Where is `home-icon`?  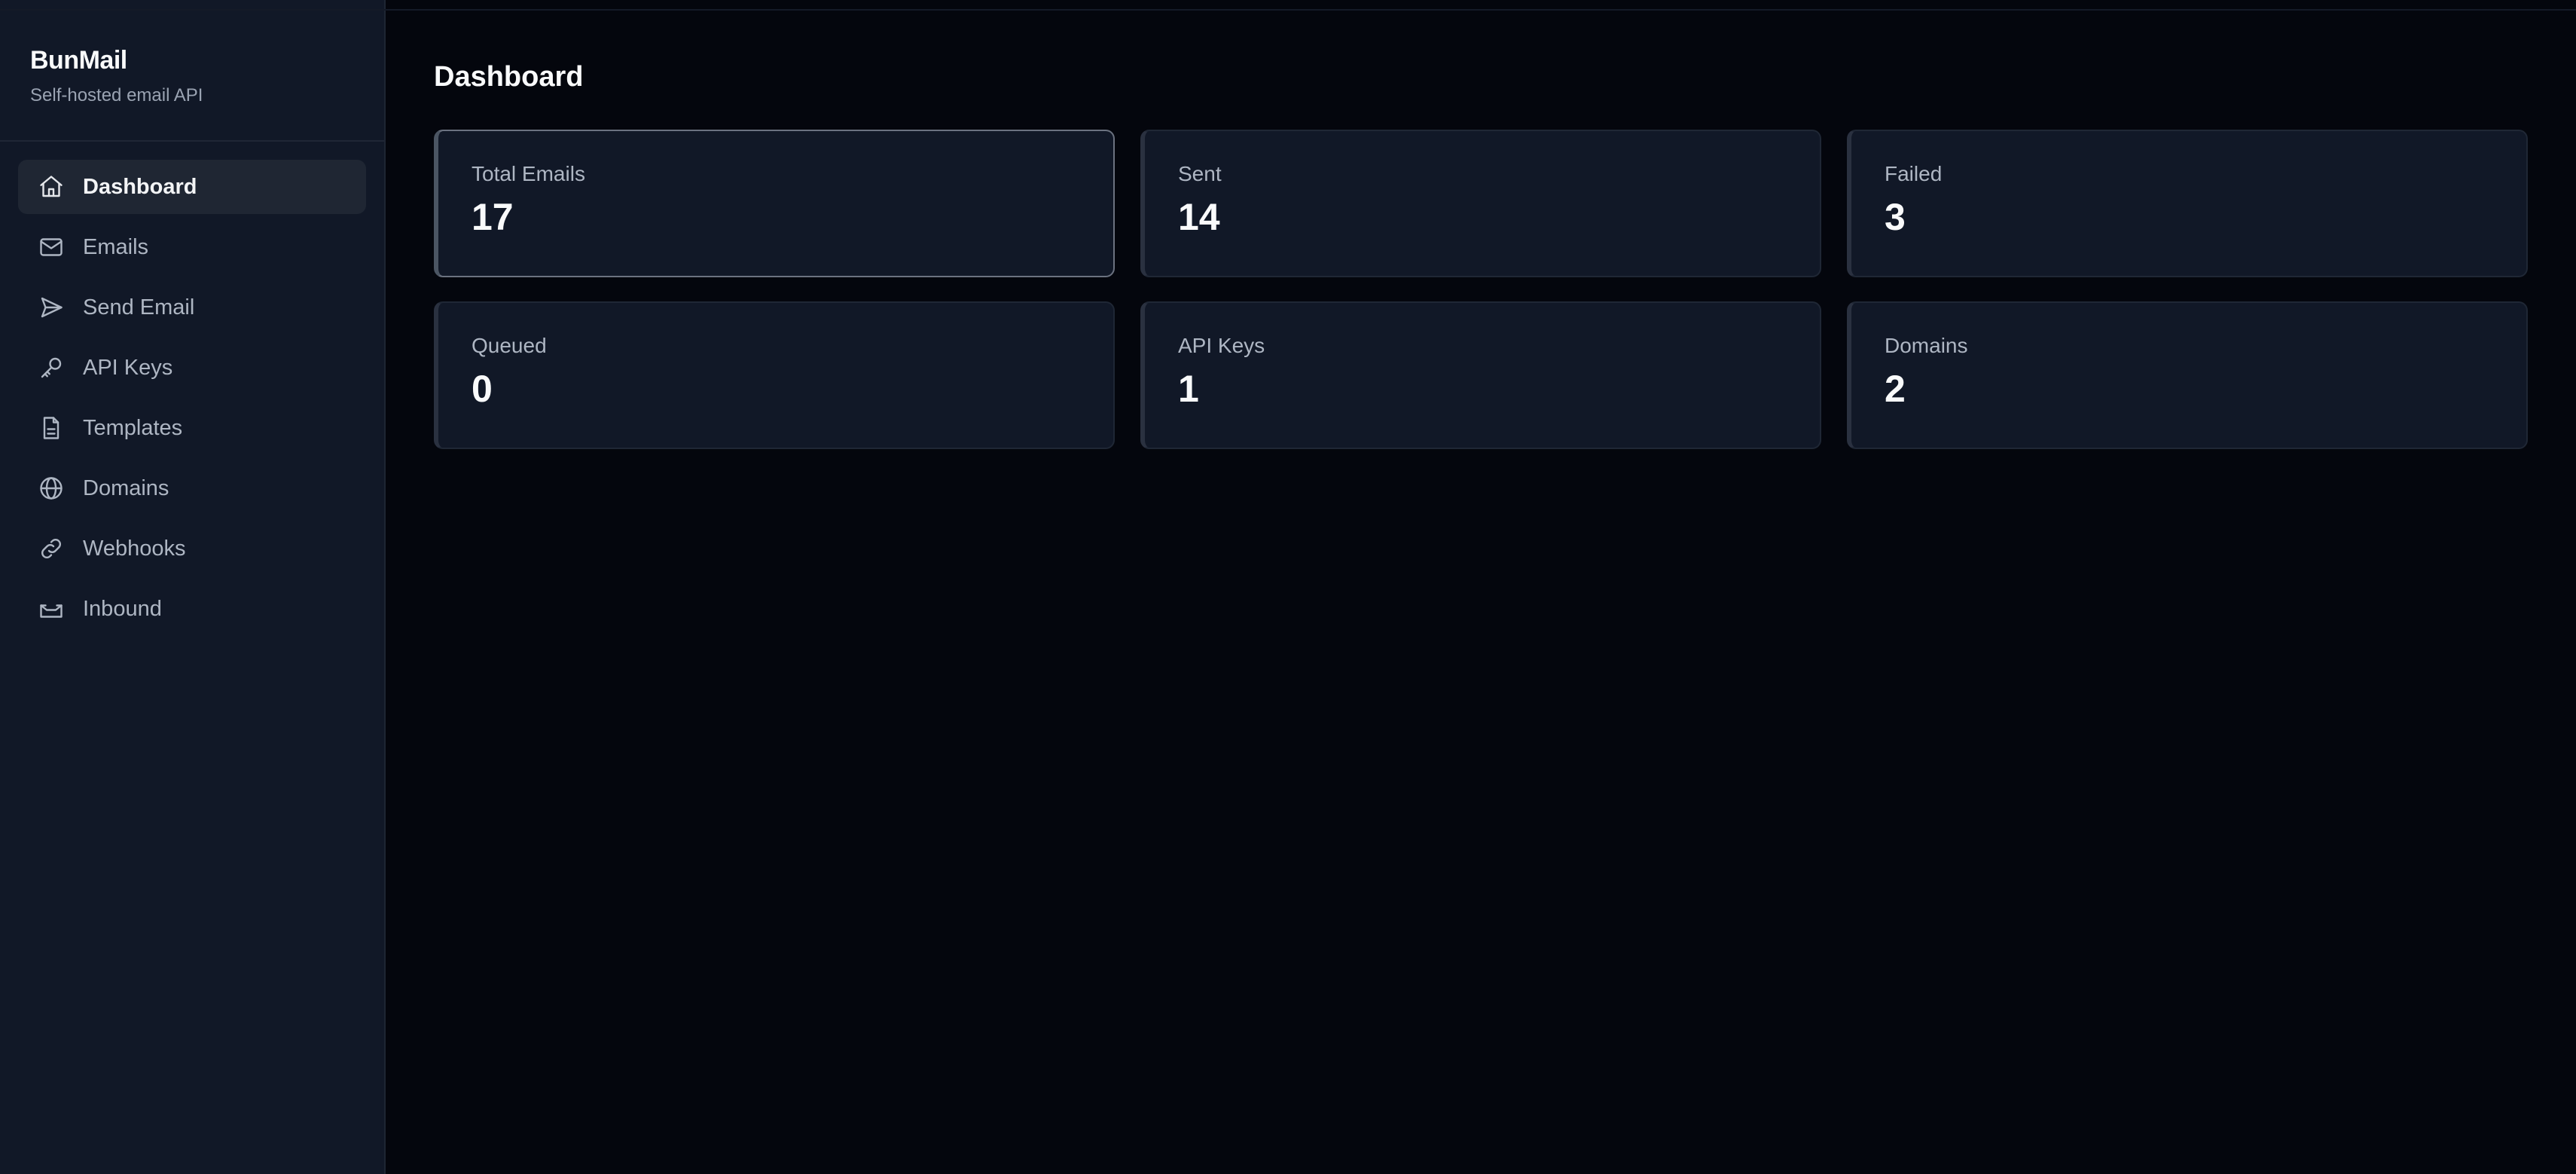 home-icon is located at coordinates (52, 186).